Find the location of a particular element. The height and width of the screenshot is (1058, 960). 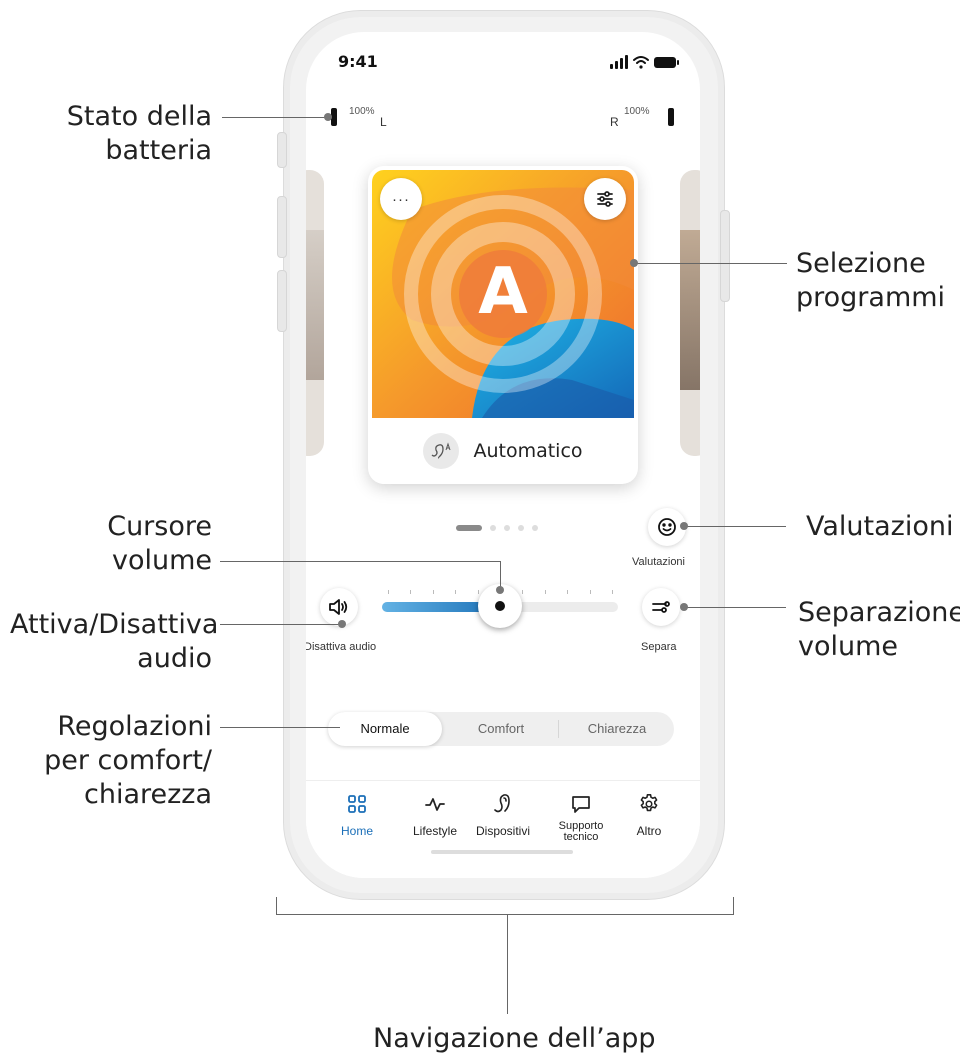

callout-battery-line2: batteria is located at coordinates (158, 150).